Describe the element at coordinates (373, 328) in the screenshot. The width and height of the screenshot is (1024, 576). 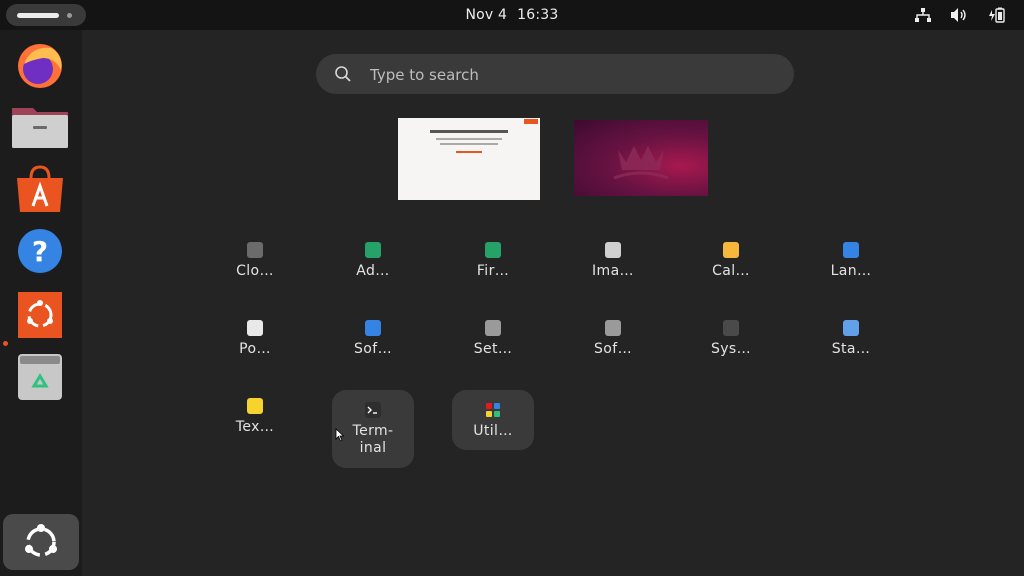
I see `software-icon` at that location.